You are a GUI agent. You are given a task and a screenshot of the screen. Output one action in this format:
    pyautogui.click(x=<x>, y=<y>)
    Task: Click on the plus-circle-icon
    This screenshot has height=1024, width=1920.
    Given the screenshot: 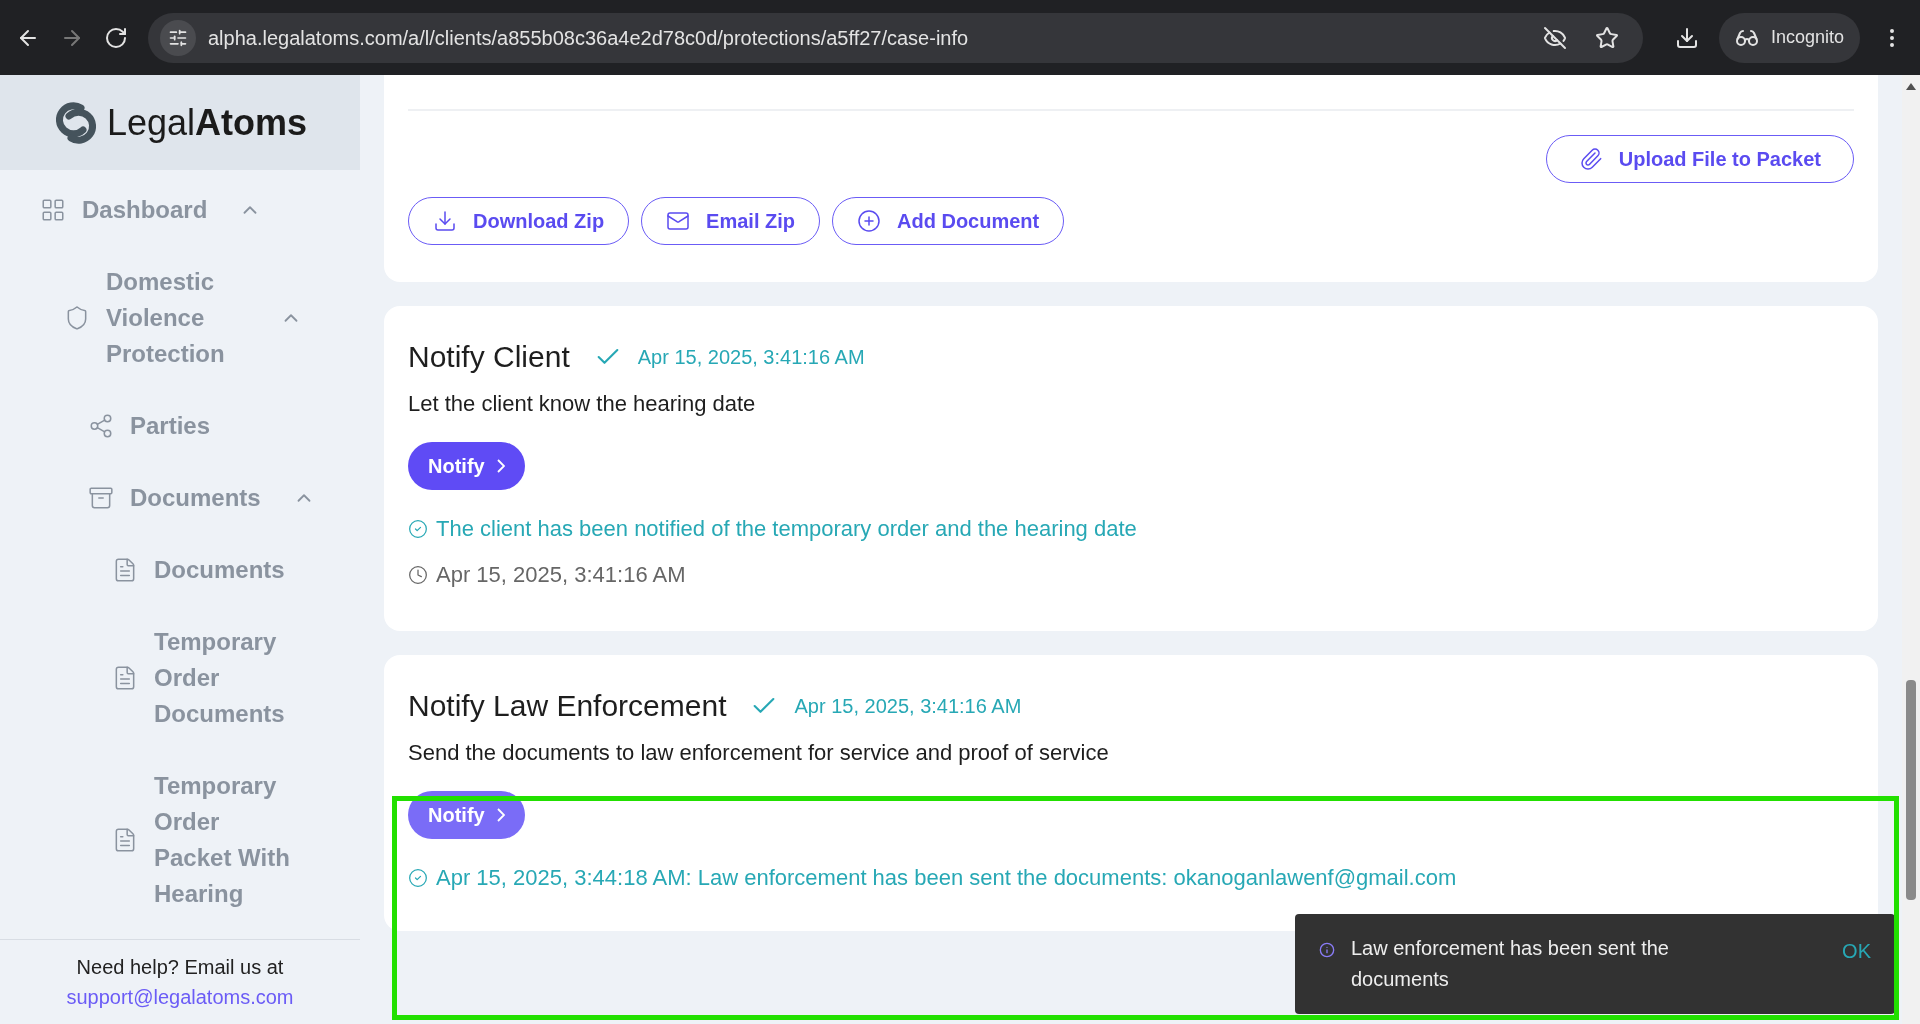 What is the action you would take?
    pyautogui.click(x=869, y=221)
    